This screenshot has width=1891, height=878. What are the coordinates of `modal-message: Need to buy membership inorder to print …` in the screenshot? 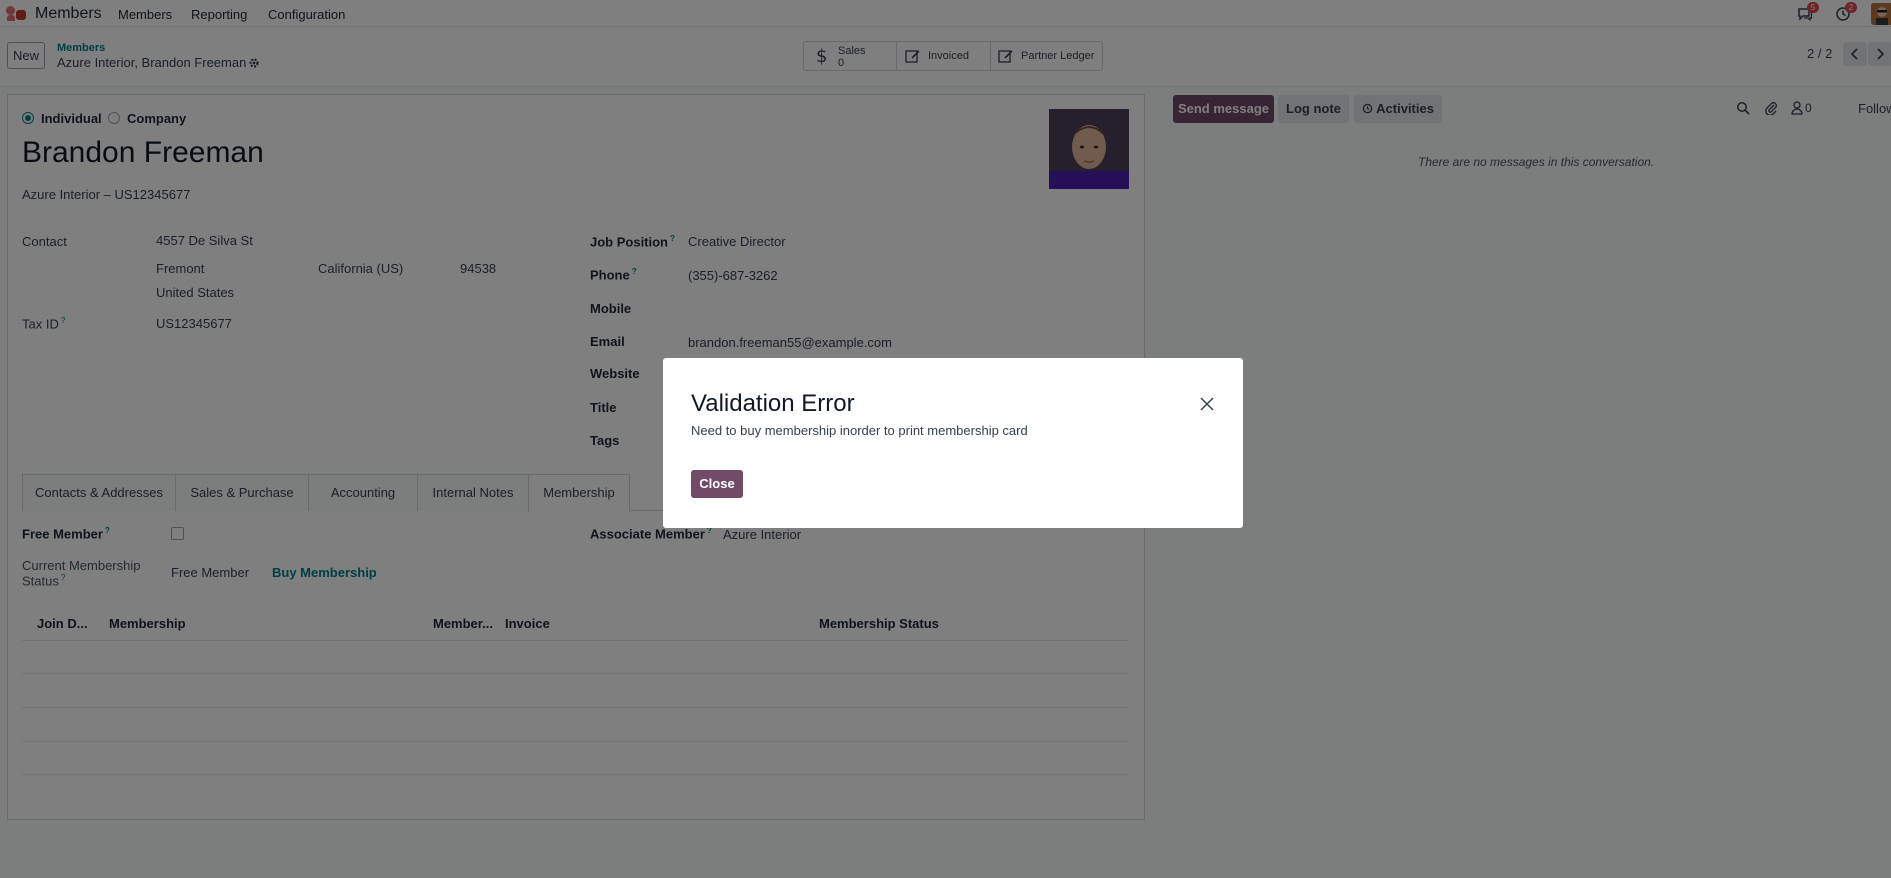 It's located at (859, 430).